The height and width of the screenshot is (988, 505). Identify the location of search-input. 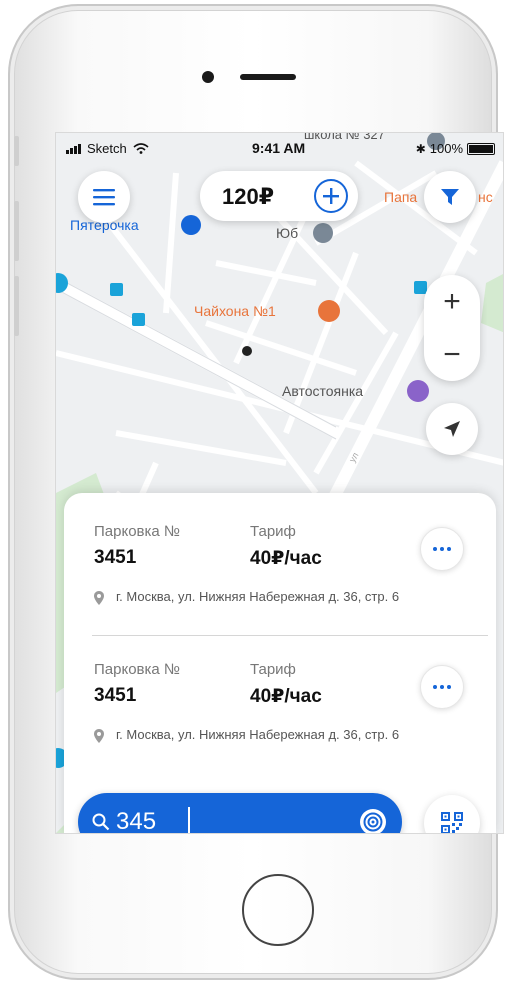
(216, 820).